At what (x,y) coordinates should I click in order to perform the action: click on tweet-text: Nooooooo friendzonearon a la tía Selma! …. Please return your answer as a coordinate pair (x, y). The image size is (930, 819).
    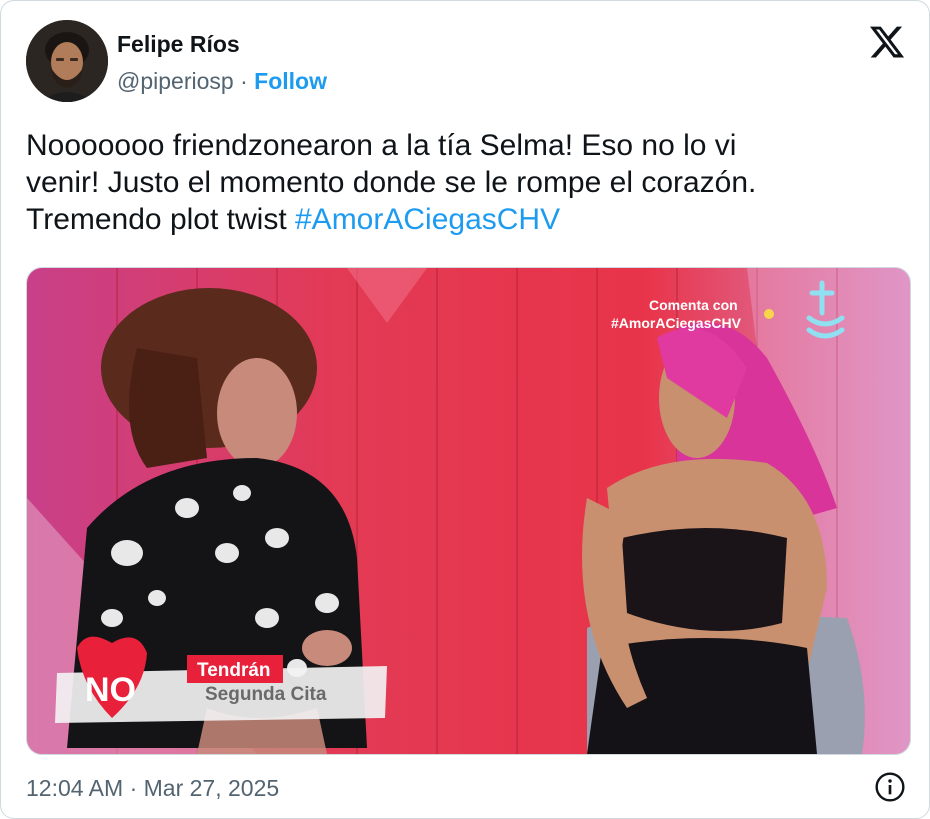
    Looking at the image, I should click on (466, 182).